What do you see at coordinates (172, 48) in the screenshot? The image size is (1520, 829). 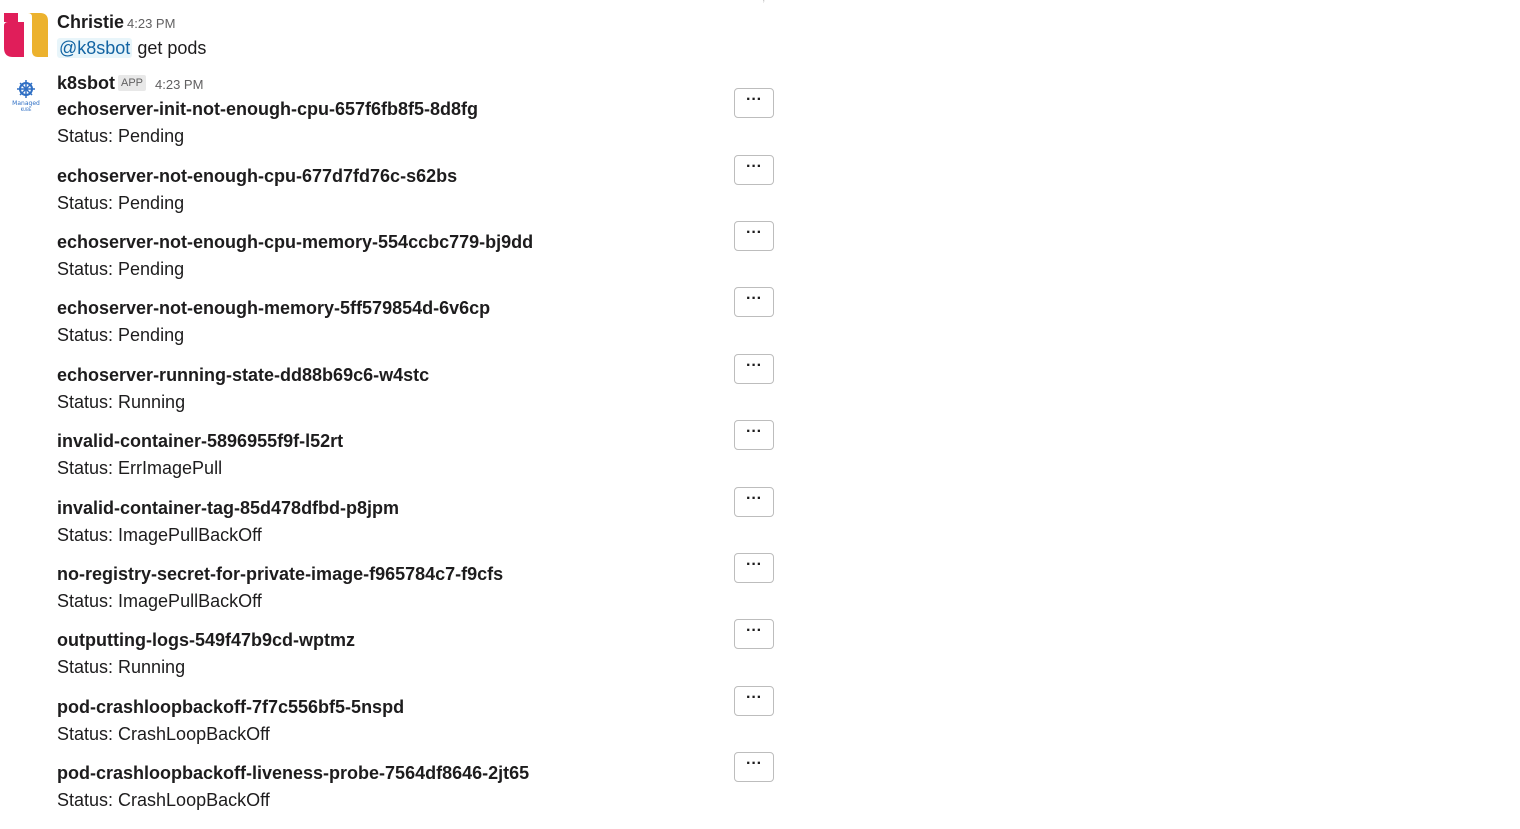 I see `command-text: get pods` at bounding box center [172, 48].